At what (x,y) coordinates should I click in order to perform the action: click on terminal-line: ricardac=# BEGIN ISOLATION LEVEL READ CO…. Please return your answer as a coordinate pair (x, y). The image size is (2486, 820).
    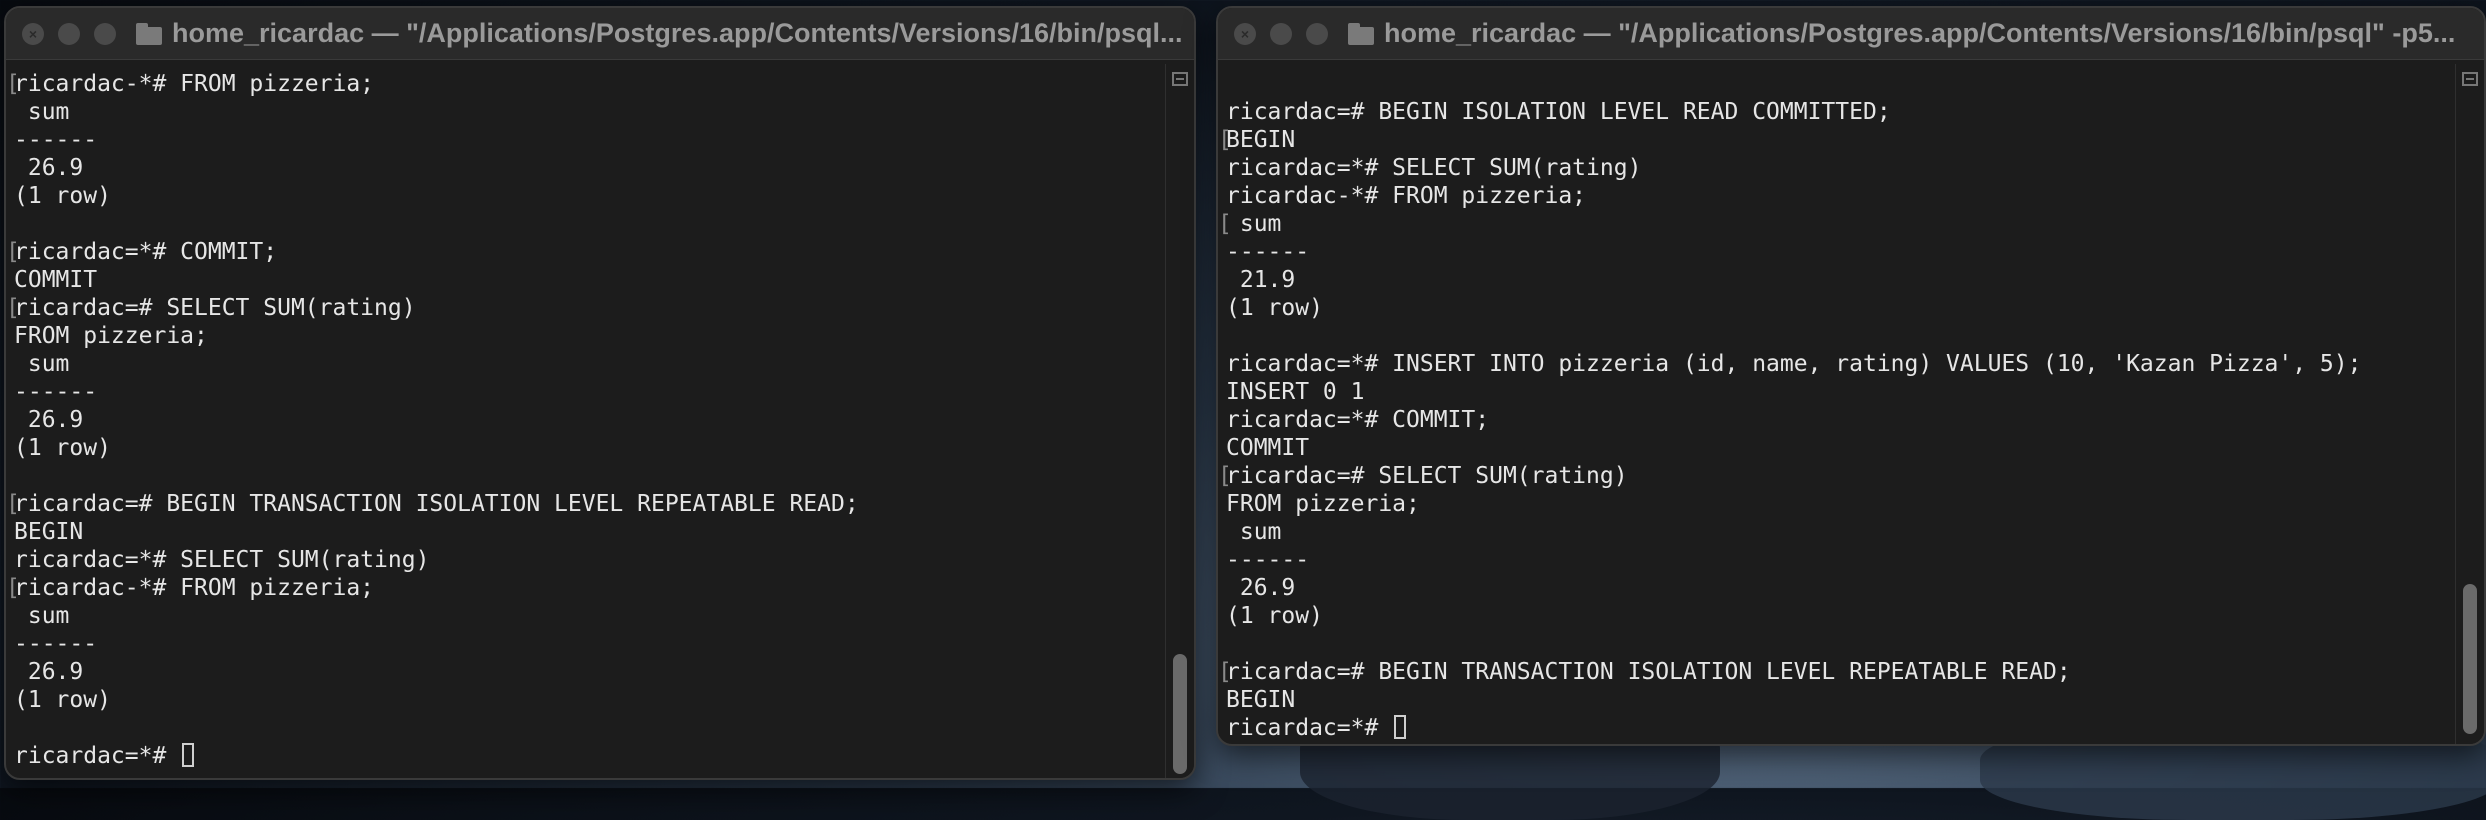
    Looking at the image, I should click on (1558, 112).